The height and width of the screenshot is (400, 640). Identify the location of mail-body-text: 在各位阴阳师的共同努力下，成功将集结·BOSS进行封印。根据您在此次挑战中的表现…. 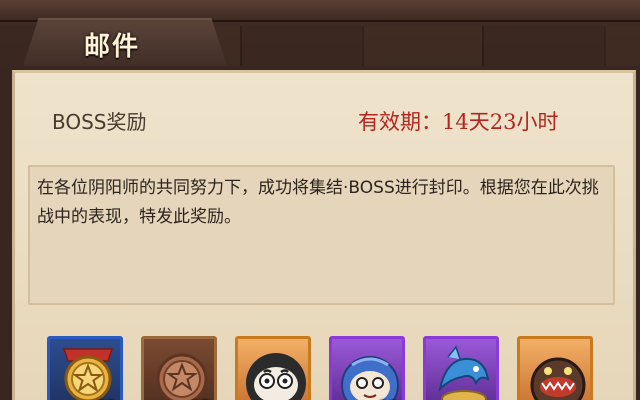
(318, 202).